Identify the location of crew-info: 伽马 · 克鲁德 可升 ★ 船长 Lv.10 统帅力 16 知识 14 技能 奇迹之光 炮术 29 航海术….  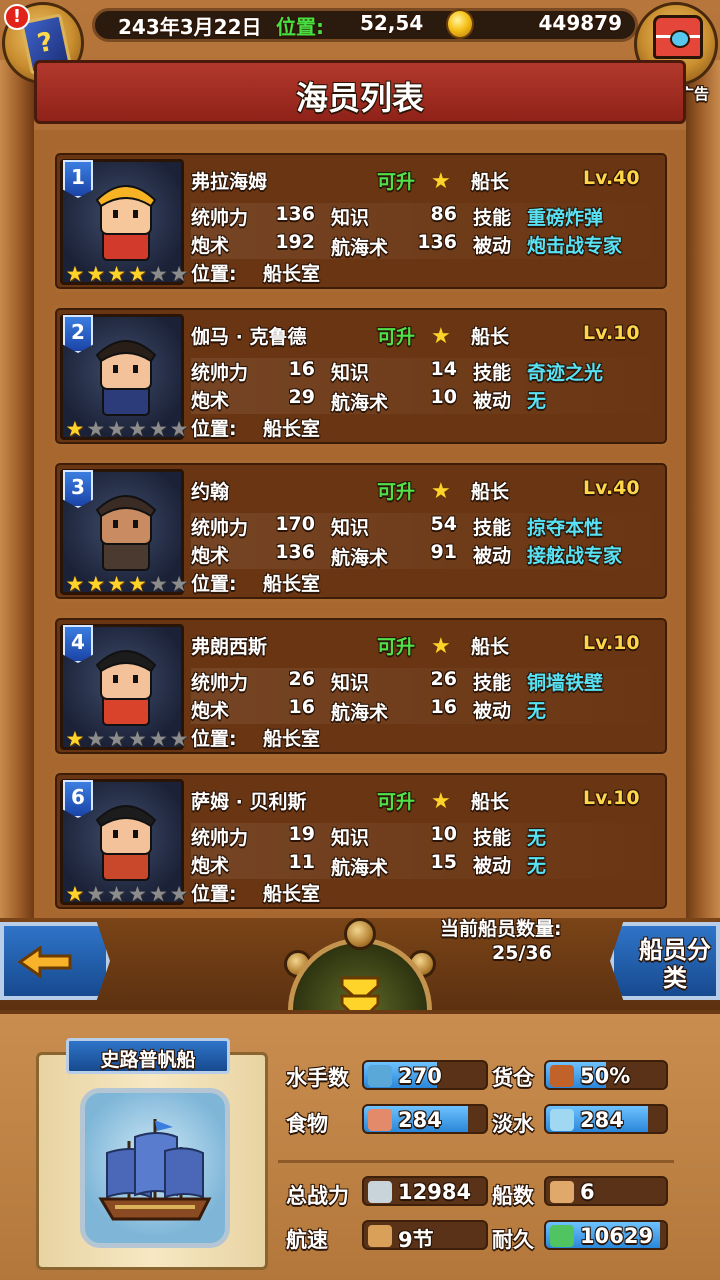
(429, 377).